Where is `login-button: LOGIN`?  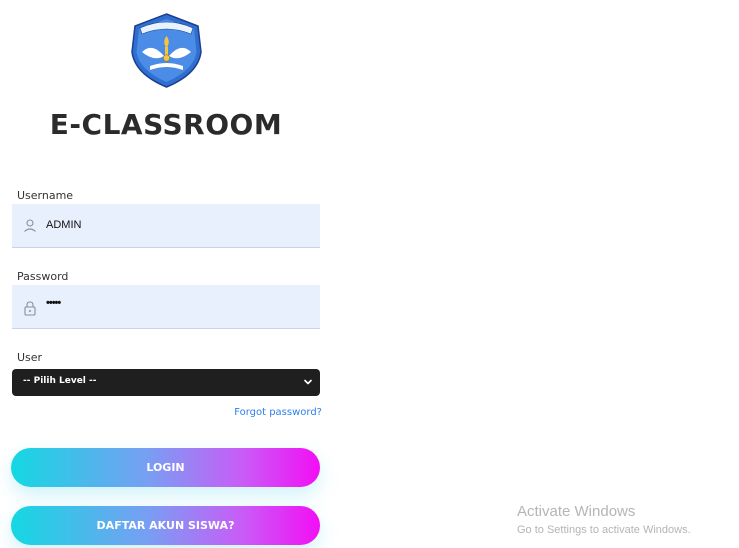
login-button: LOGIN is located at coordinates (165, 467).